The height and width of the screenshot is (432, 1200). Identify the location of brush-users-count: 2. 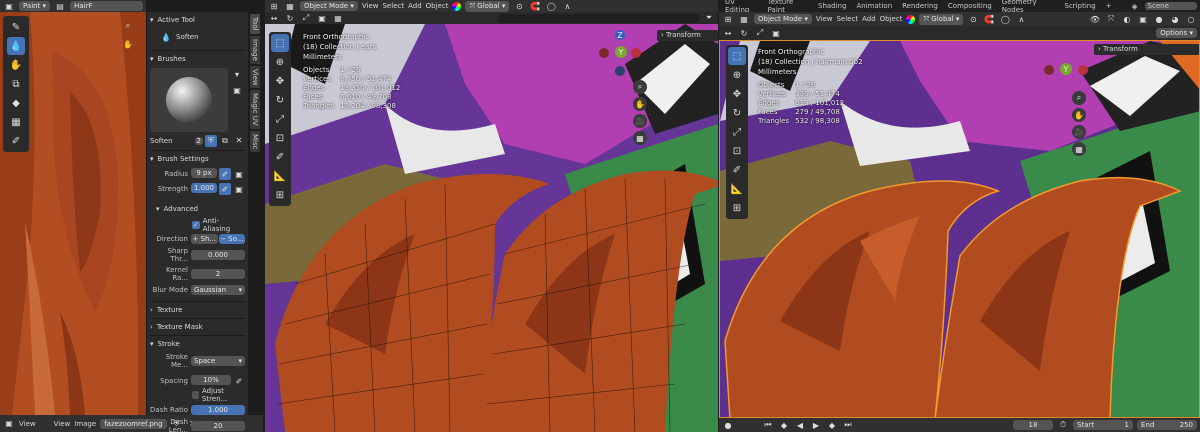
(198, 140).